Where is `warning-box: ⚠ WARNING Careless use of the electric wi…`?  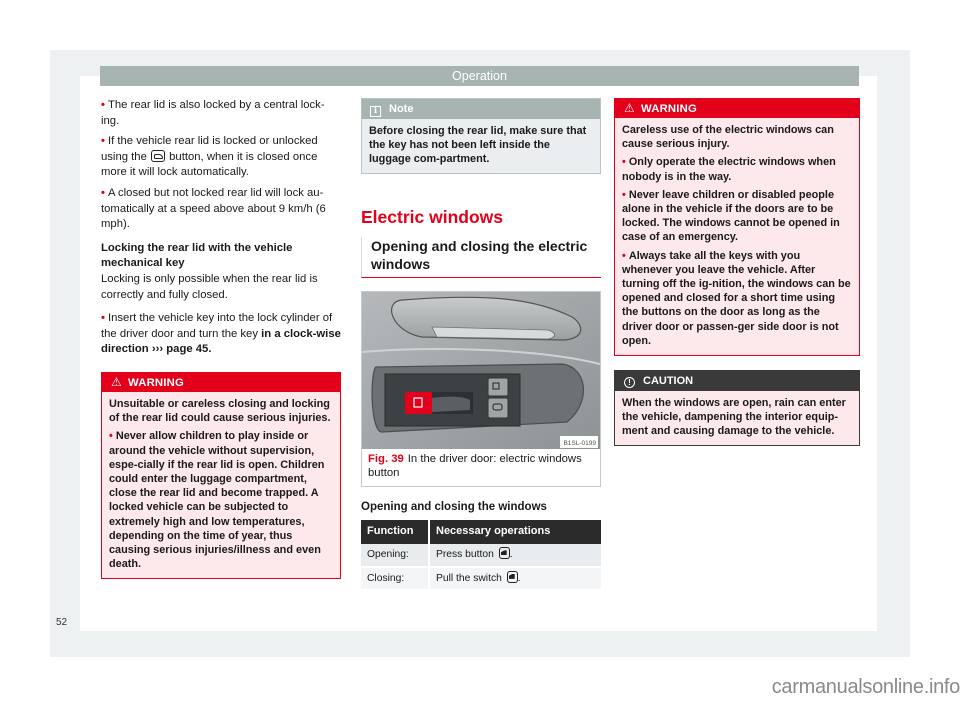 warning-box: ⚠ WARNING Careless use of the electric wi… is located at coordinates (737, 227).